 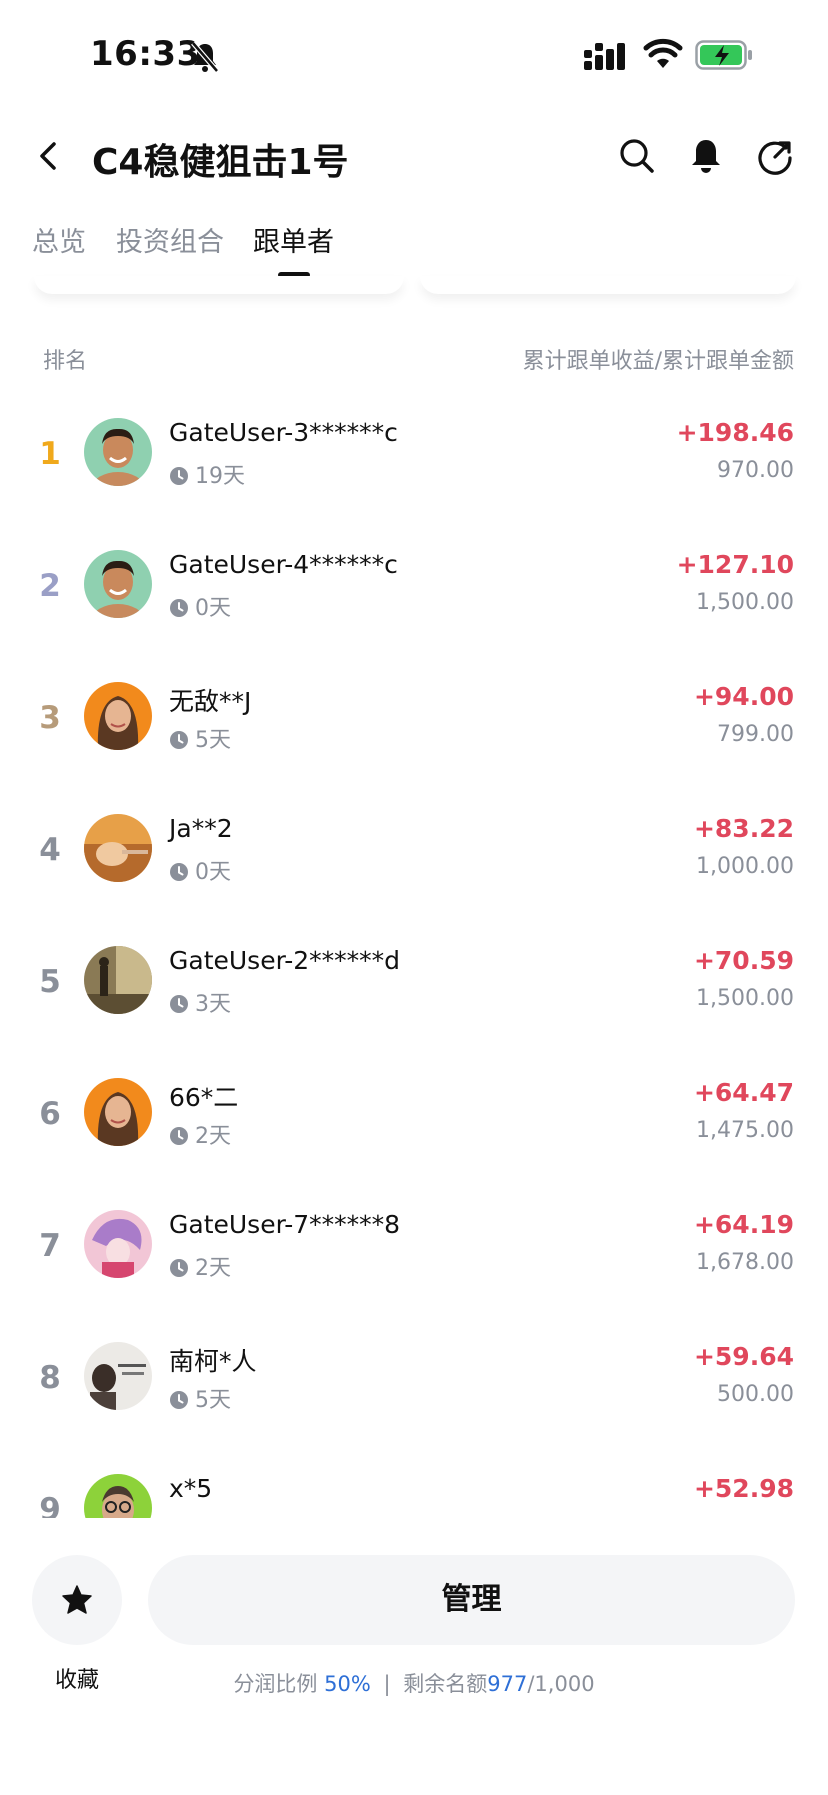 I want to click on back-icon, so click(x=48, y=156).